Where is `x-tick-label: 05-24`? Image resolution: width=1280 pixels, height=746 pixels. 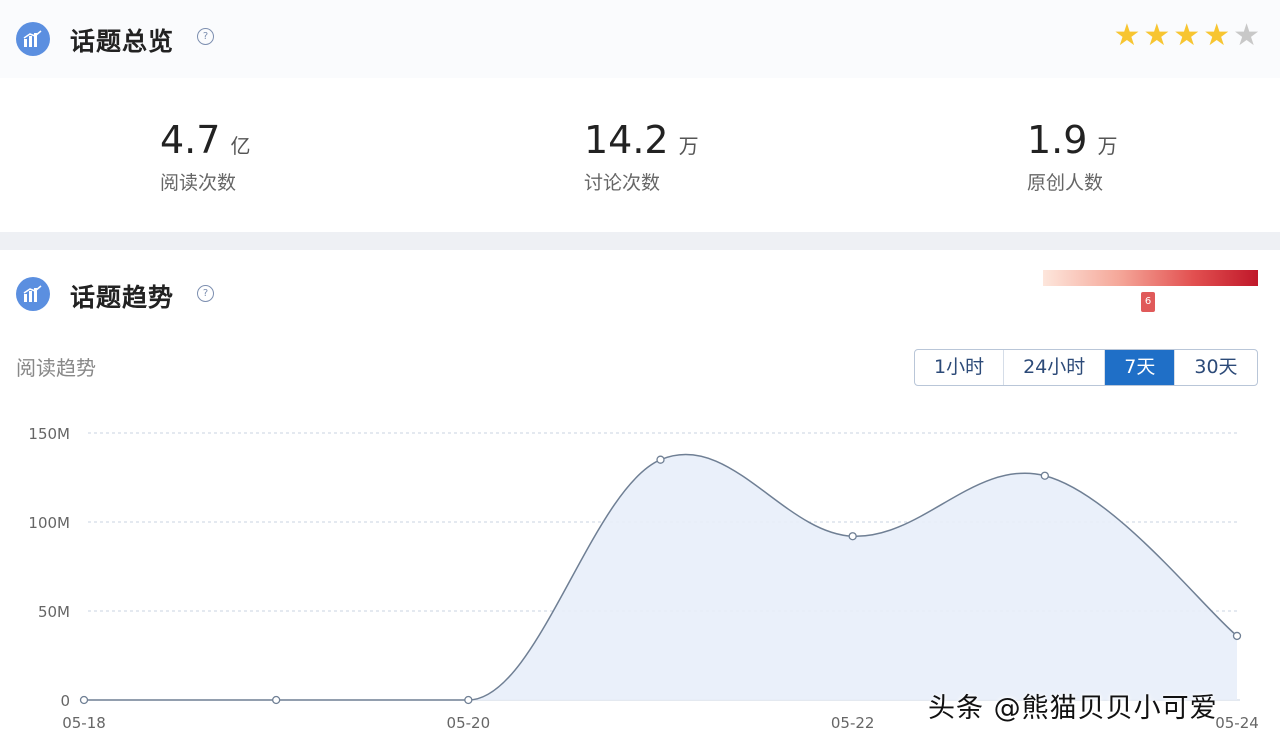 x-tick-label: 05-24 is located at coordinates (1237, 723).